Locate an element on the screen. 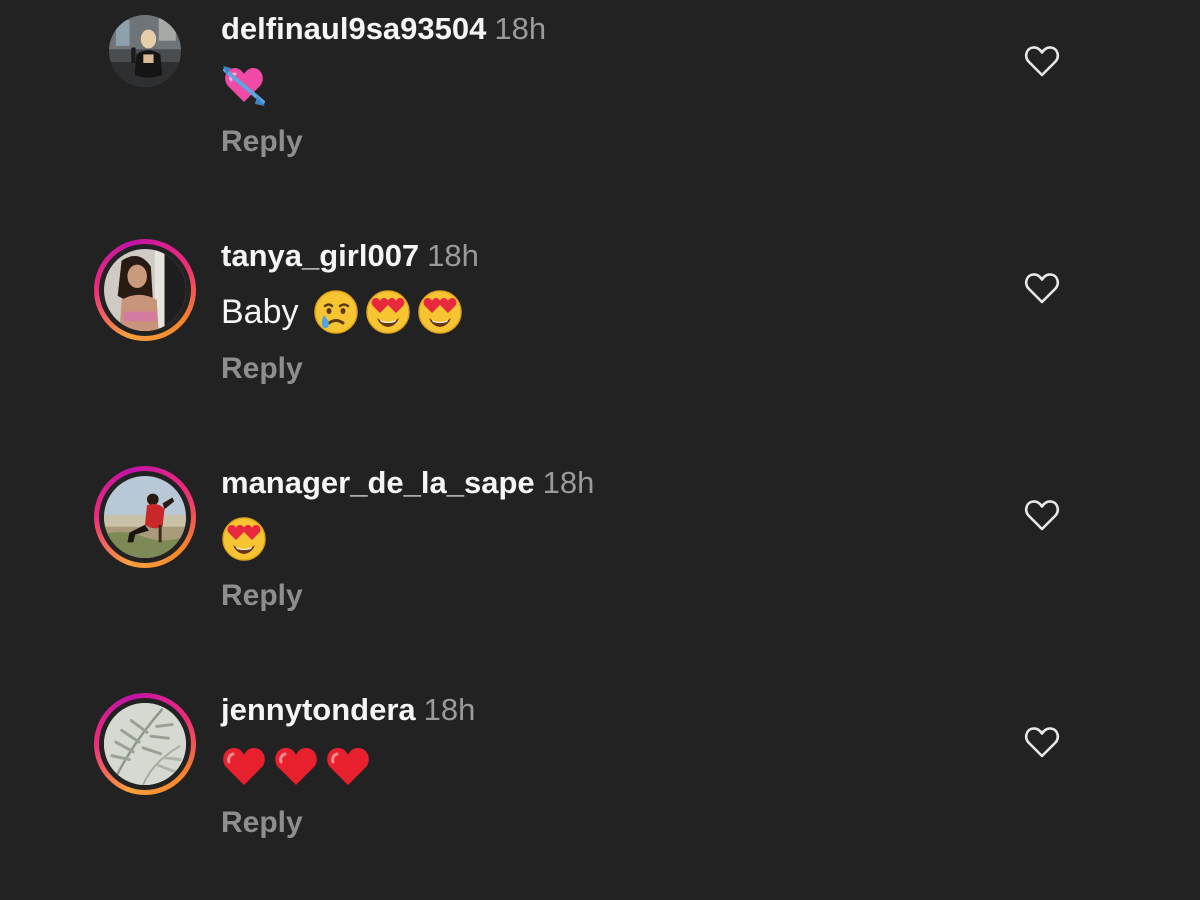  heart-with-arrow-icon is located at coordinates (244, 86).